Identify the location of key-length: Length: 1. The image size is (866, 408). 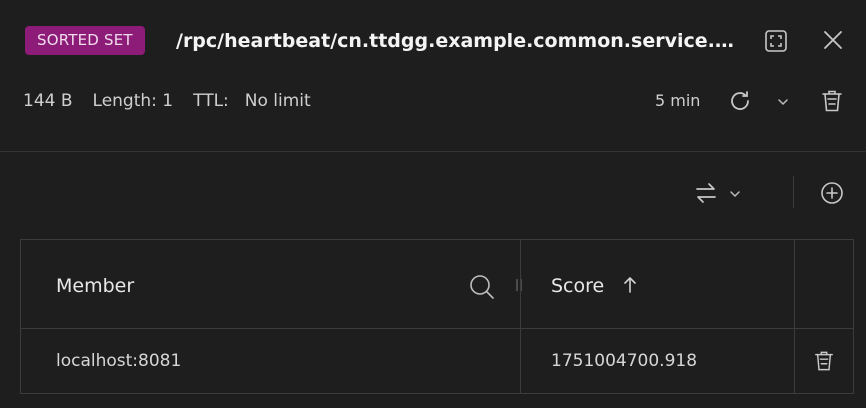
(133, 101).